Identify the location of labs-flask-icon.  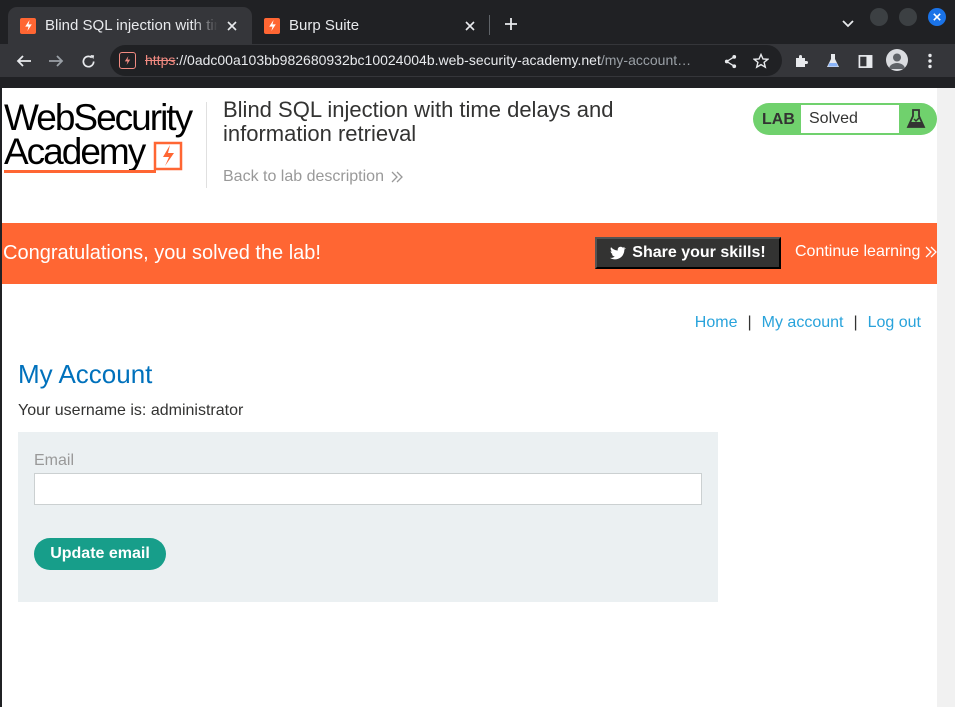
(833, 61).